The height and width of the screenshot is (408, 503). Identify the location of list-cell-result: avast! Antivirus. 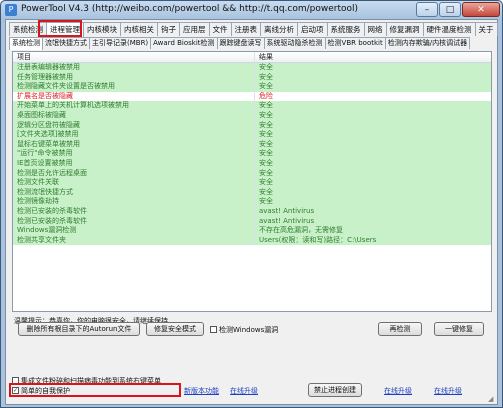
(287, 220).